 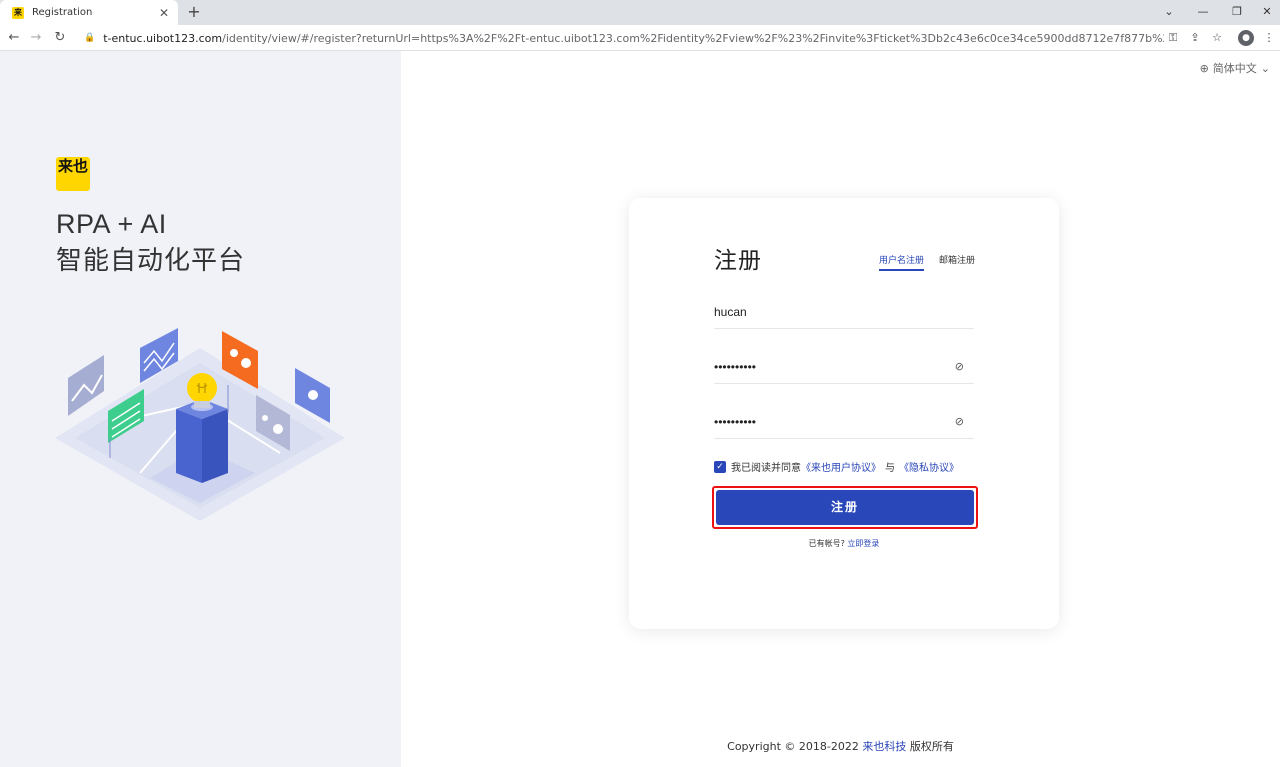 What do you see at coordinates (164, 13) in the screenshot?
I see `tab-close-icon: ✕` at bounding box center [164, 13].